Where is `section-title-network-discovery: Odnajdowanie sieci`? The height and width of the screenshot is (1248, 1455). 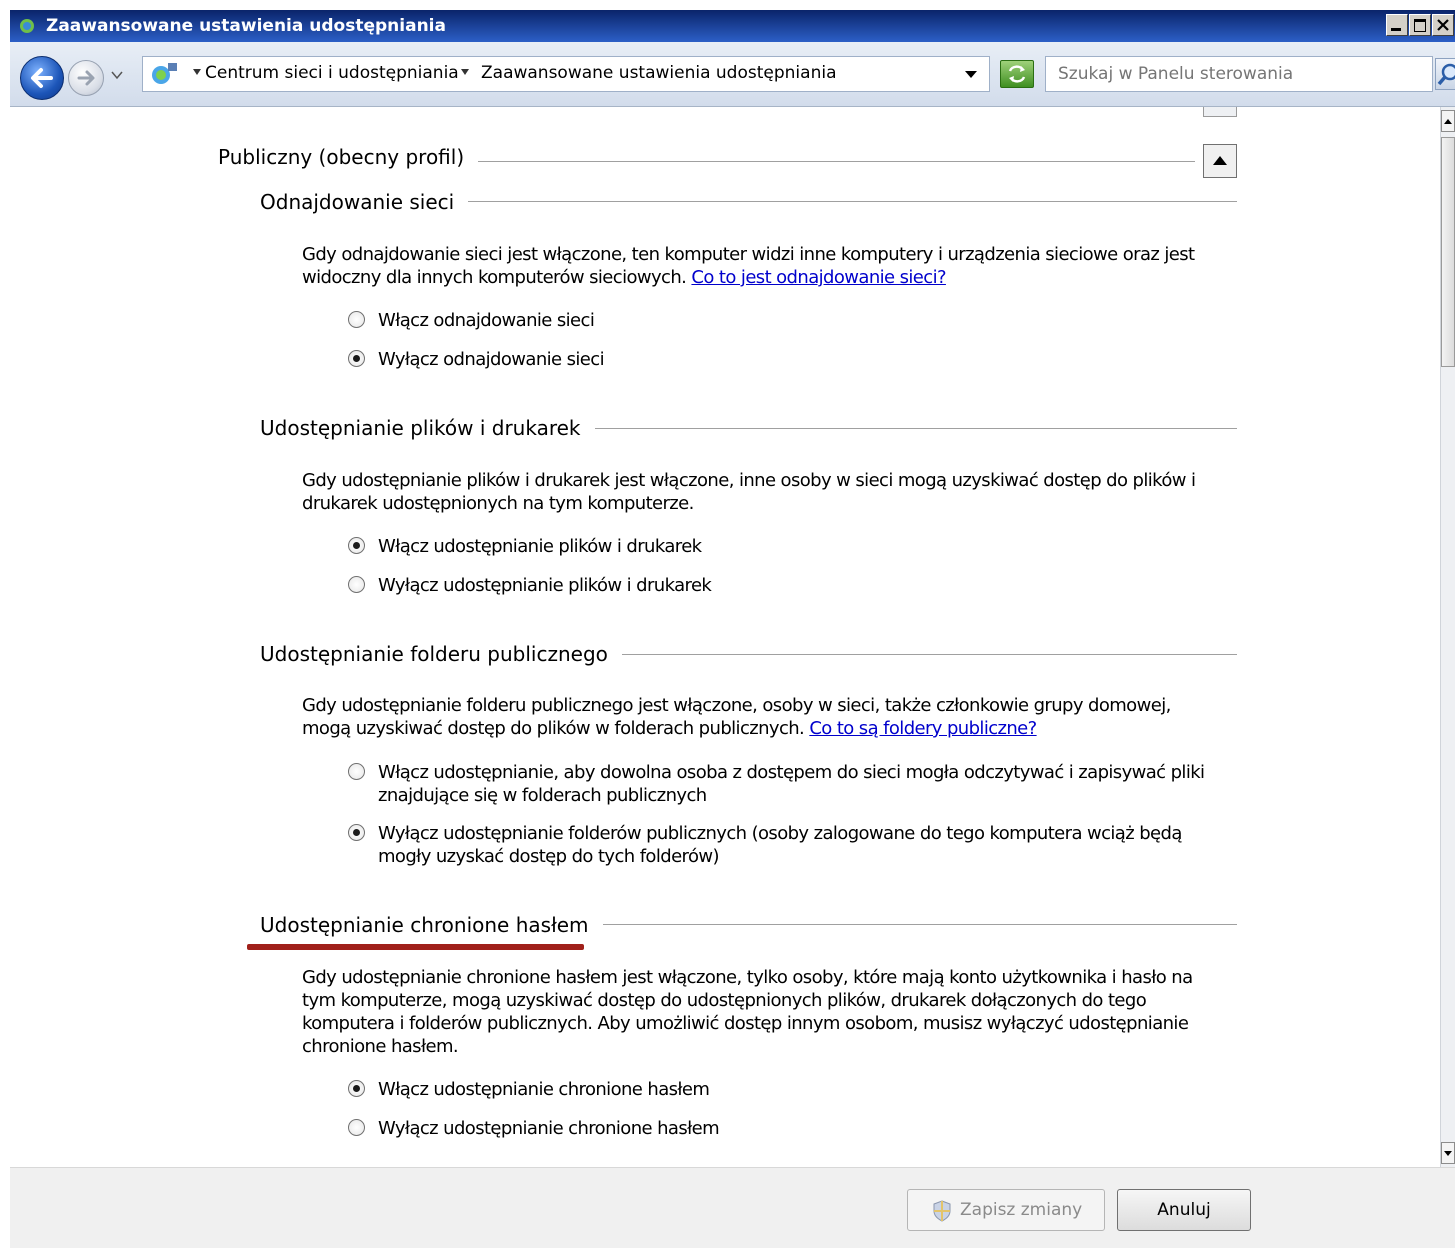 section-title-network-discovery: Odnajdowanie sieci is located at coordinates (364, 202).